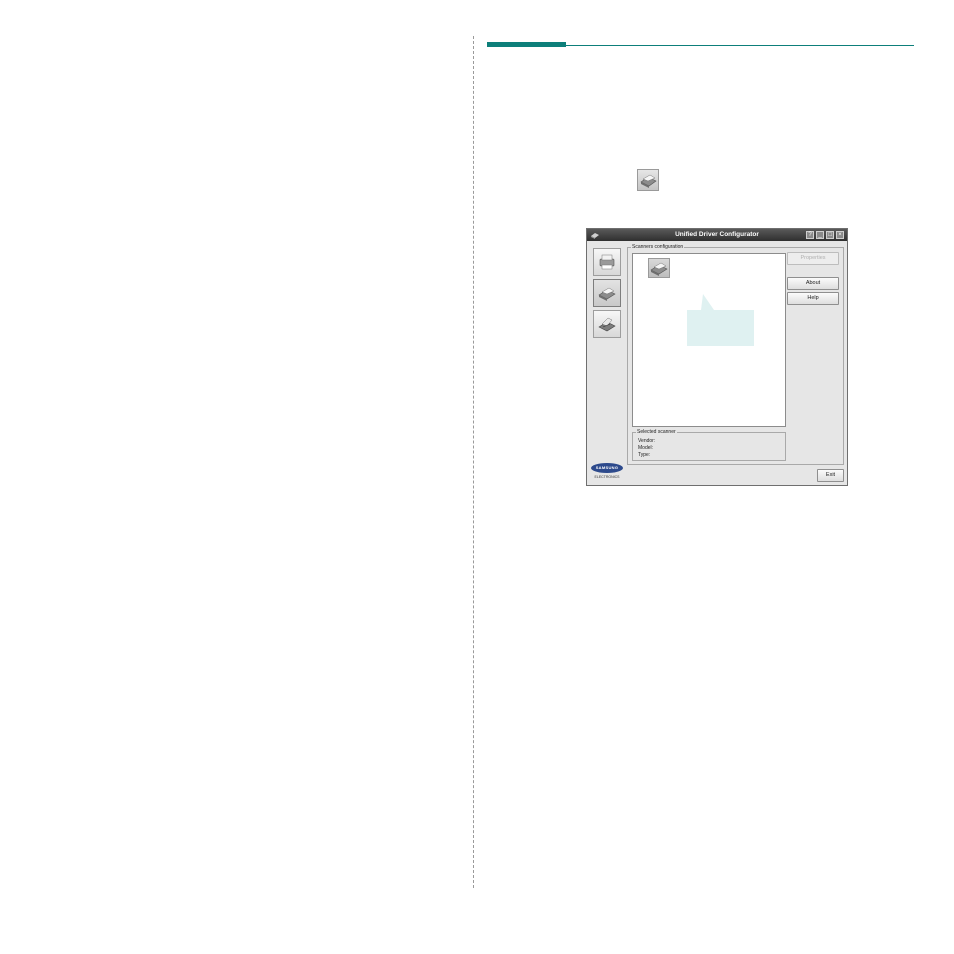 The width and height of the screenshot is (954, 954). Describe the element at coordinates (656, 432) in the screenshot. I see `selected-scanner-label: Selected scanner` at that location.